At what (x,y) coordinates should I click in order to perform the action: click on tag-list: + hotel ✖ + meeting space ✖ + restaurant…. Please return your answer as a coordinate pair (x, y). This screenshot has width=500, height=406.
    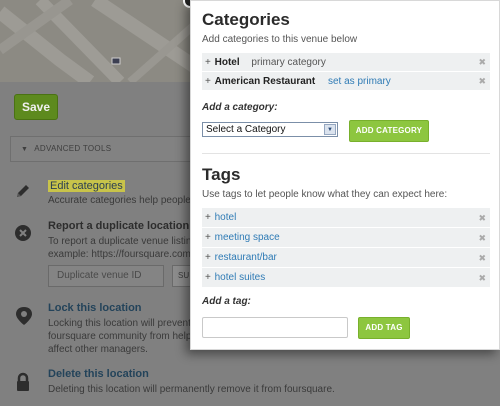
    Looking at the image, I should click on (346, 248).